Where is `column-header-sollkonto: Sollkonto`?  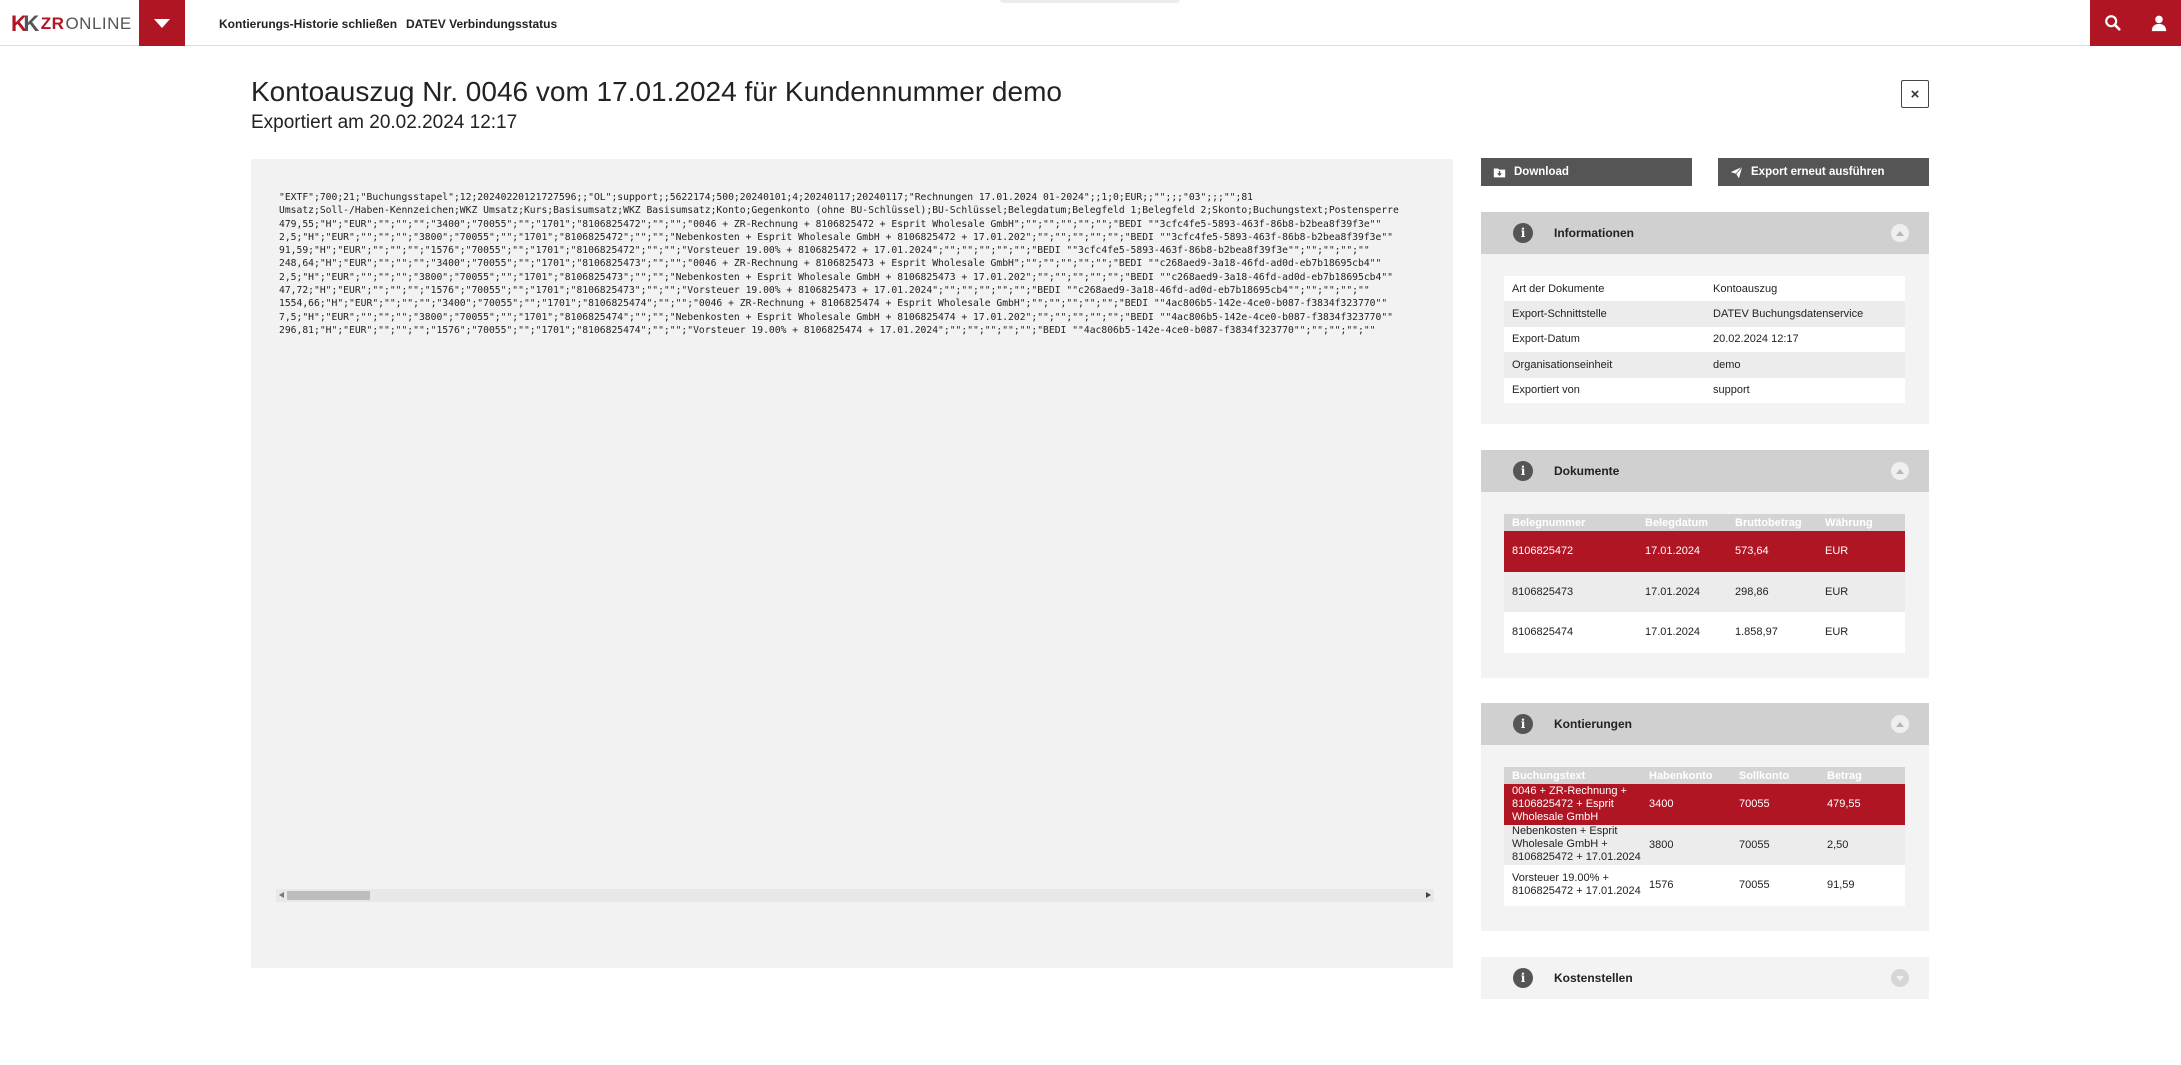 column-header-sollkonto: Sollkonto is located at coordinates (1775, 775).